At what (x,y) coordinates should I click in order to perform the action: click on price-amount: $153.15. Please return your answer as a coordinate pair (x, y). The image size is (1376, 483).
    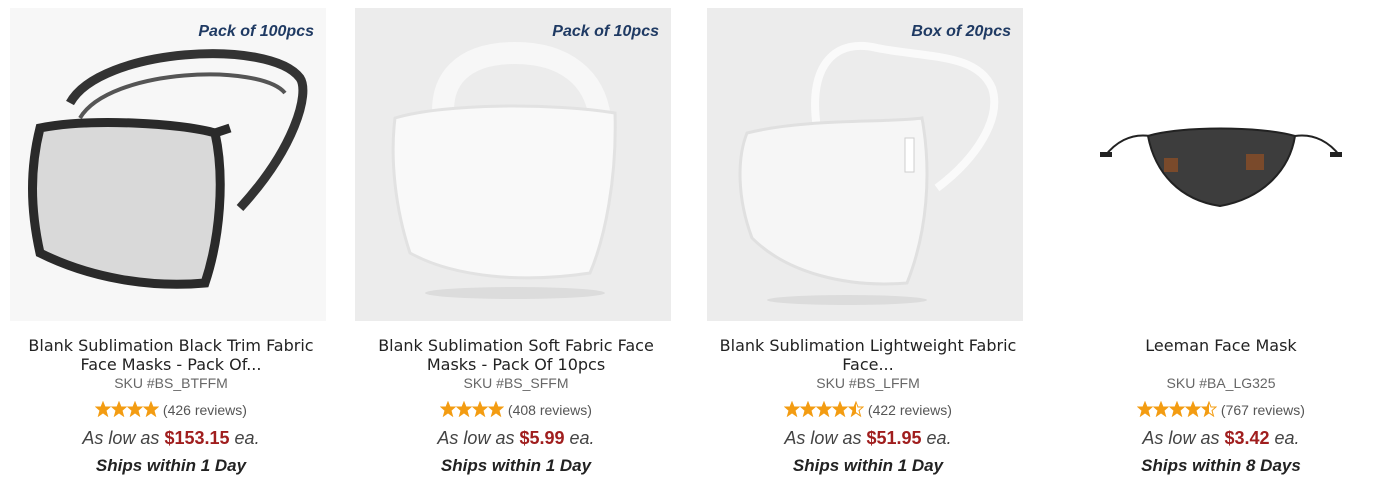
    Looking at the image, I should click on (197, 438).